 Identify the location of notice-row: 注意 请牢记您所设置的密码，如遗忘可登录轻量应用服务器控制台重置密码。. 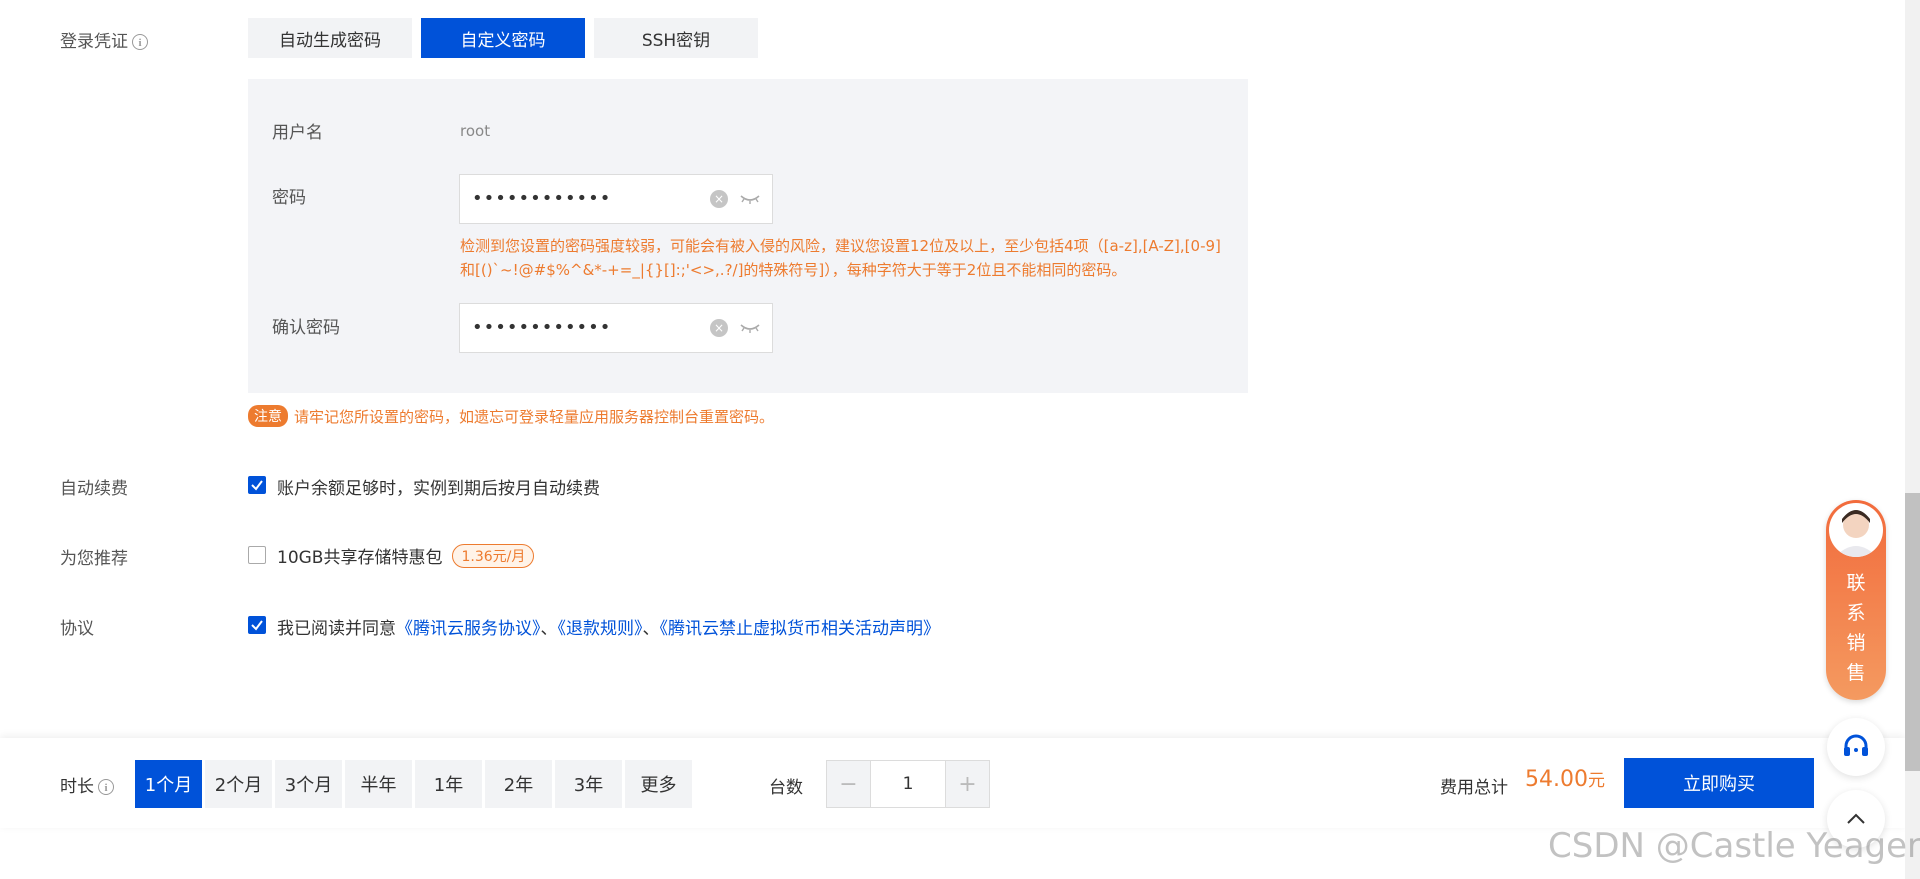
(511, 416).